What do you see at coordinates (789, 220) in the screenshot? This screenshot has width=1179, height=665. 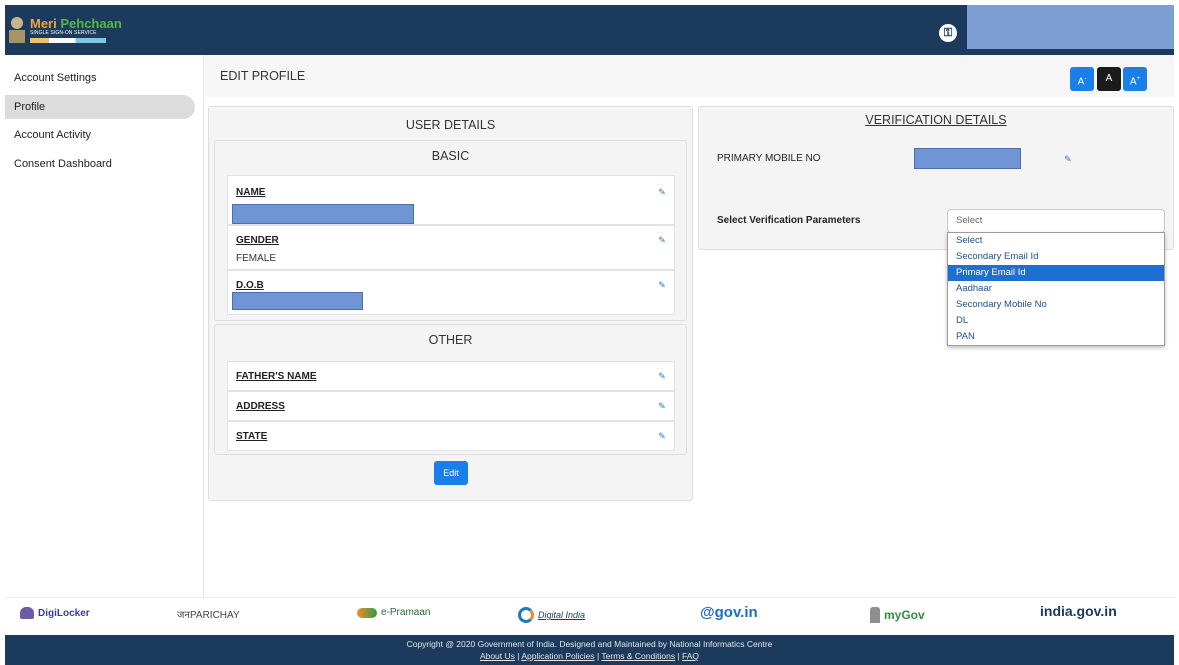 I see `select-verification-label: Select Verification Parameters` at bounding box center [789, 220].